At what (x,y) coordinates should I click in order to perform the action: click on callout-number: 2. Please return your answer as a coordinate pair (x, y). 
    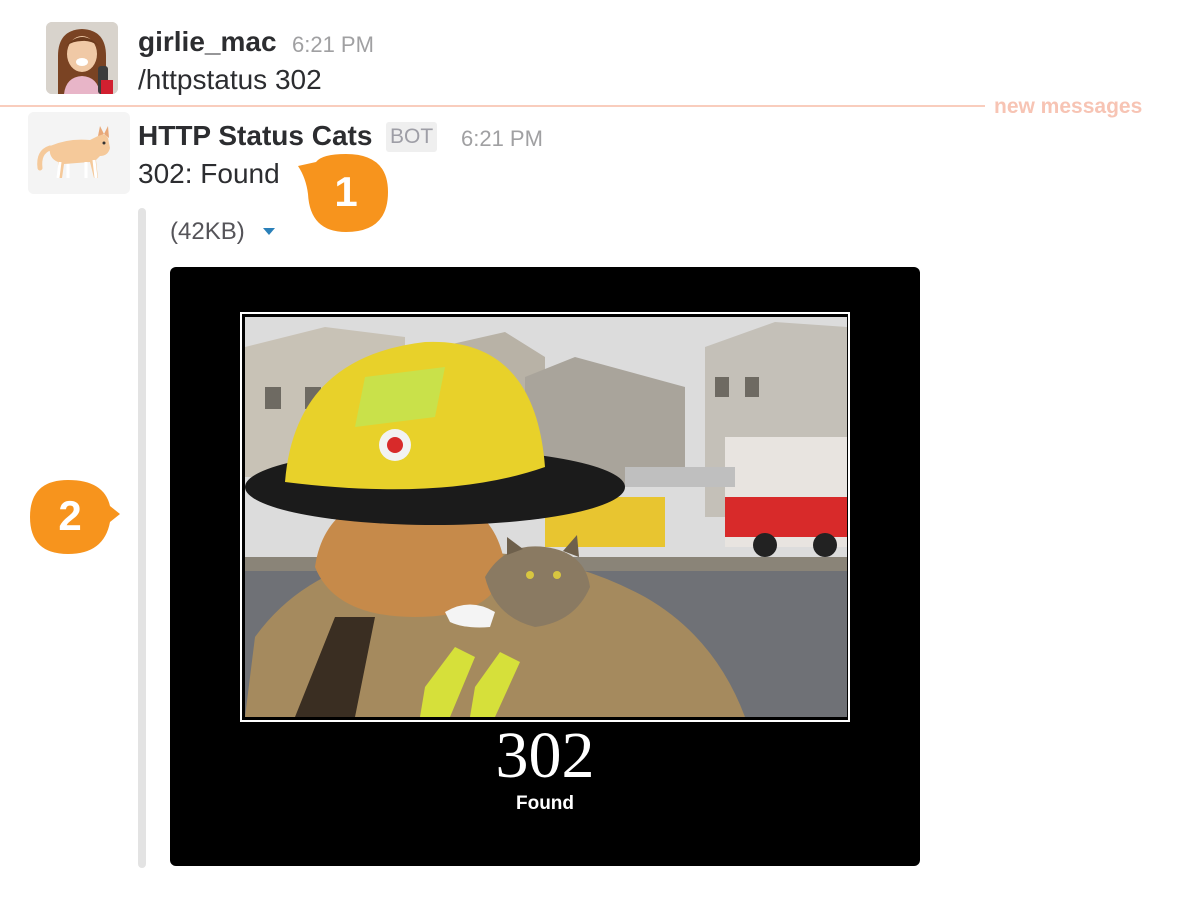
    Looking at the image, I should click on (70, 515).